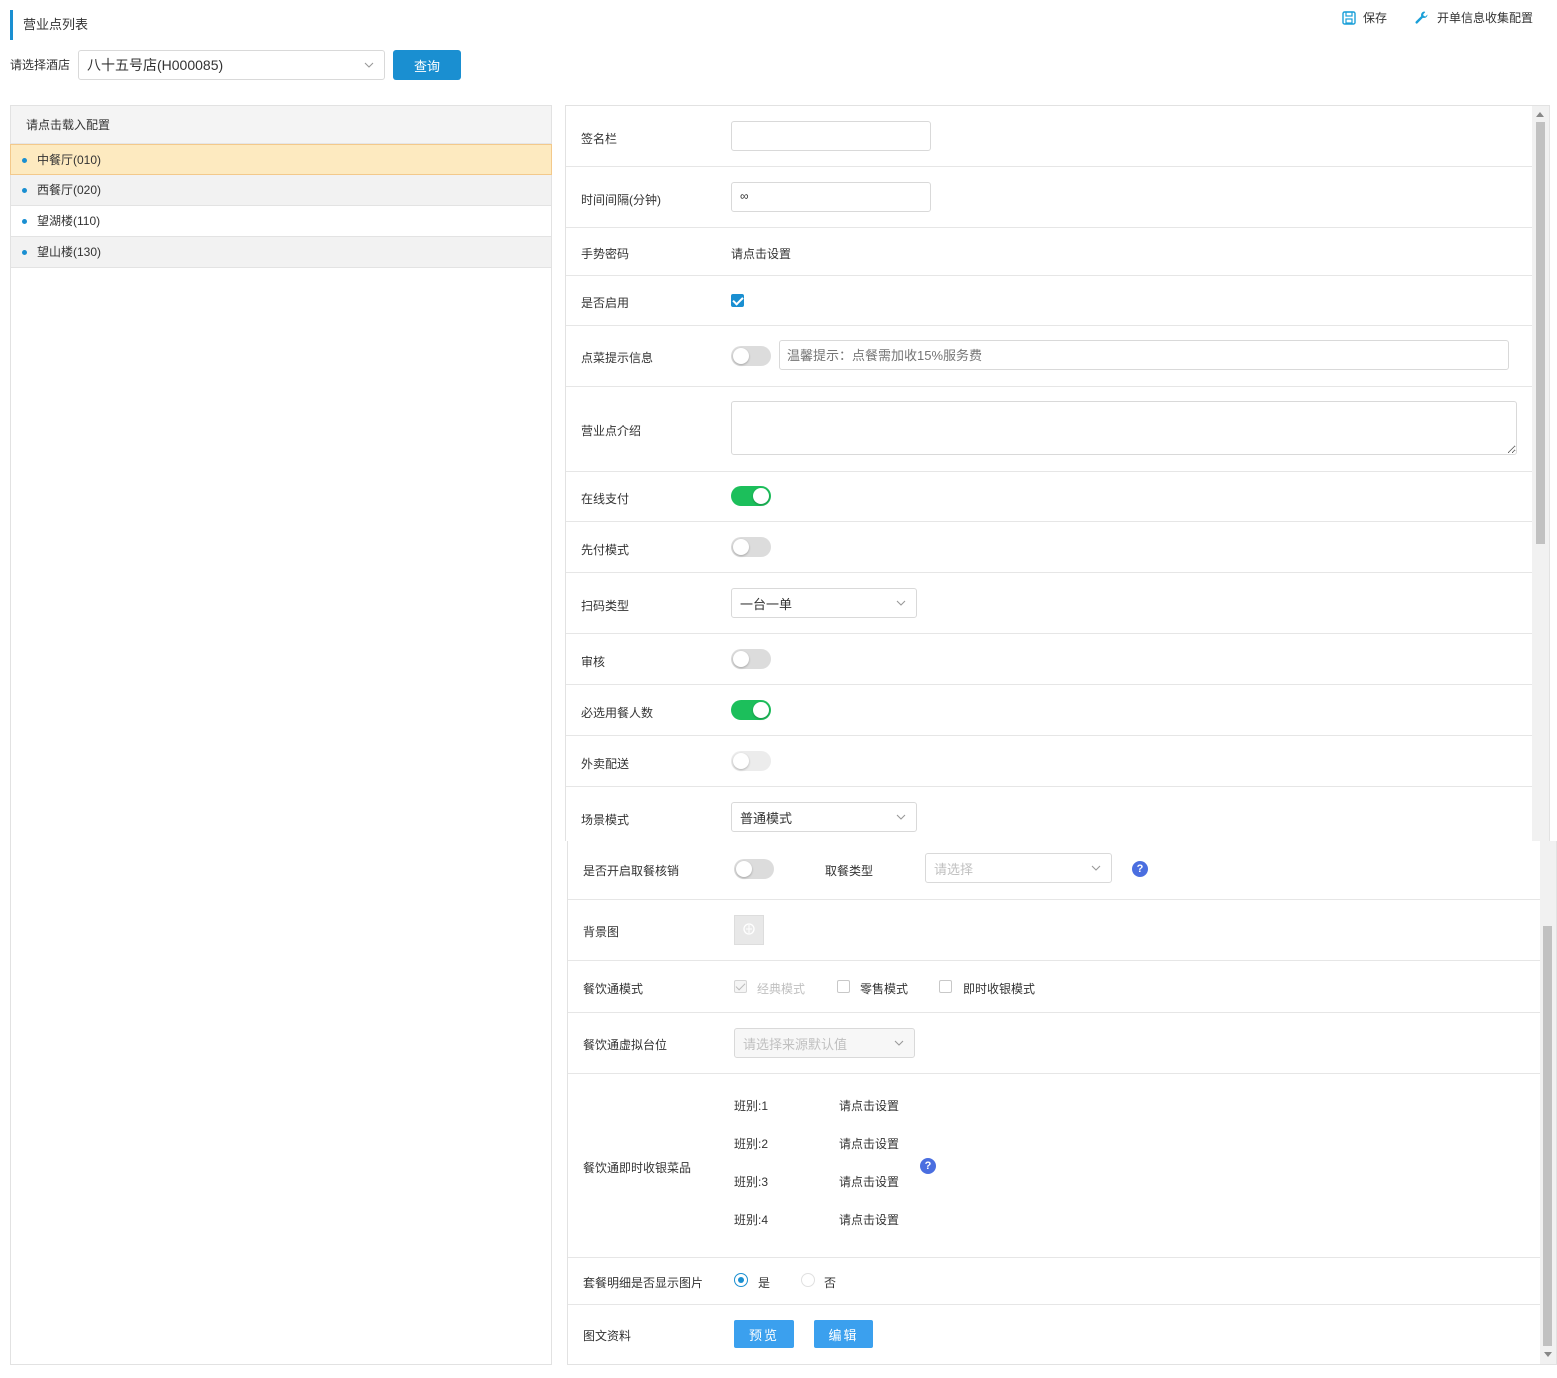 The width and height of the screenshot is (1557, 1378). What do you see at coordinates (281, 125) in the screenshot?
I see `outlet-list-header: 请点击载入配置` at bounding box center [281, 125].